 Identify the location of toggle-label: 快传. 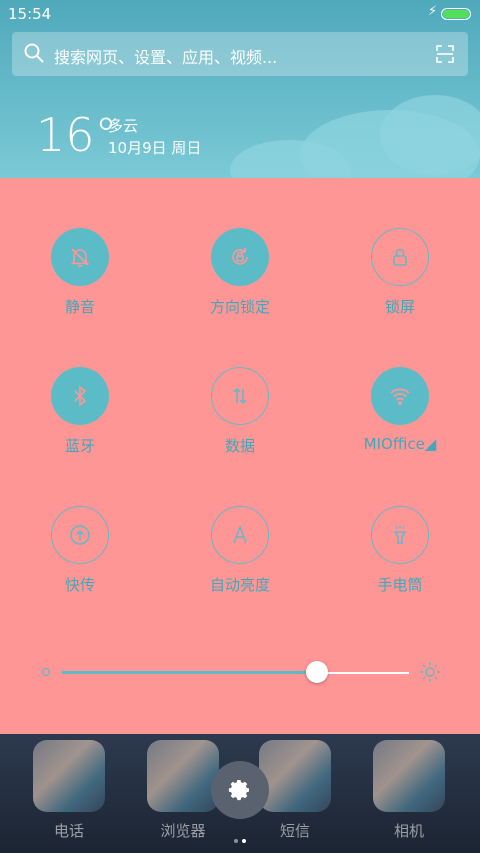
(79, 585).